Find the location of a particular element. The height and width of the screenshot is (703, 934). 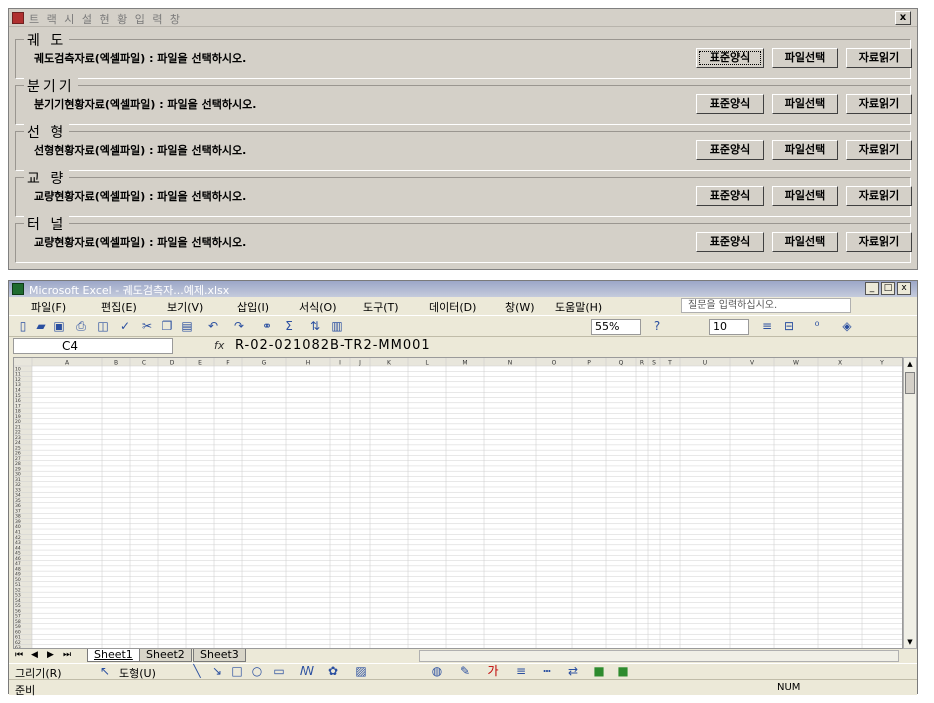

vertical-scrollbar: ▲ ▼ is located at coordinates (910, 503).